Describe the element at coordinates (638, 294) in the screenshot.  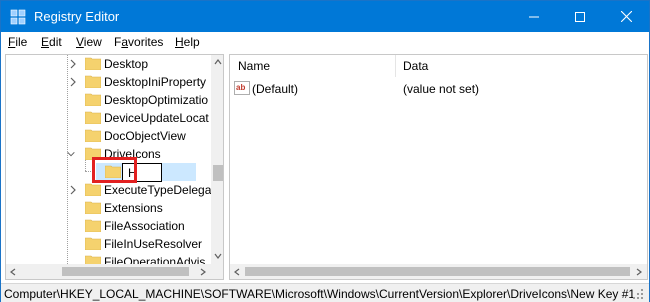
I see `resize-grip-icon` at that location.